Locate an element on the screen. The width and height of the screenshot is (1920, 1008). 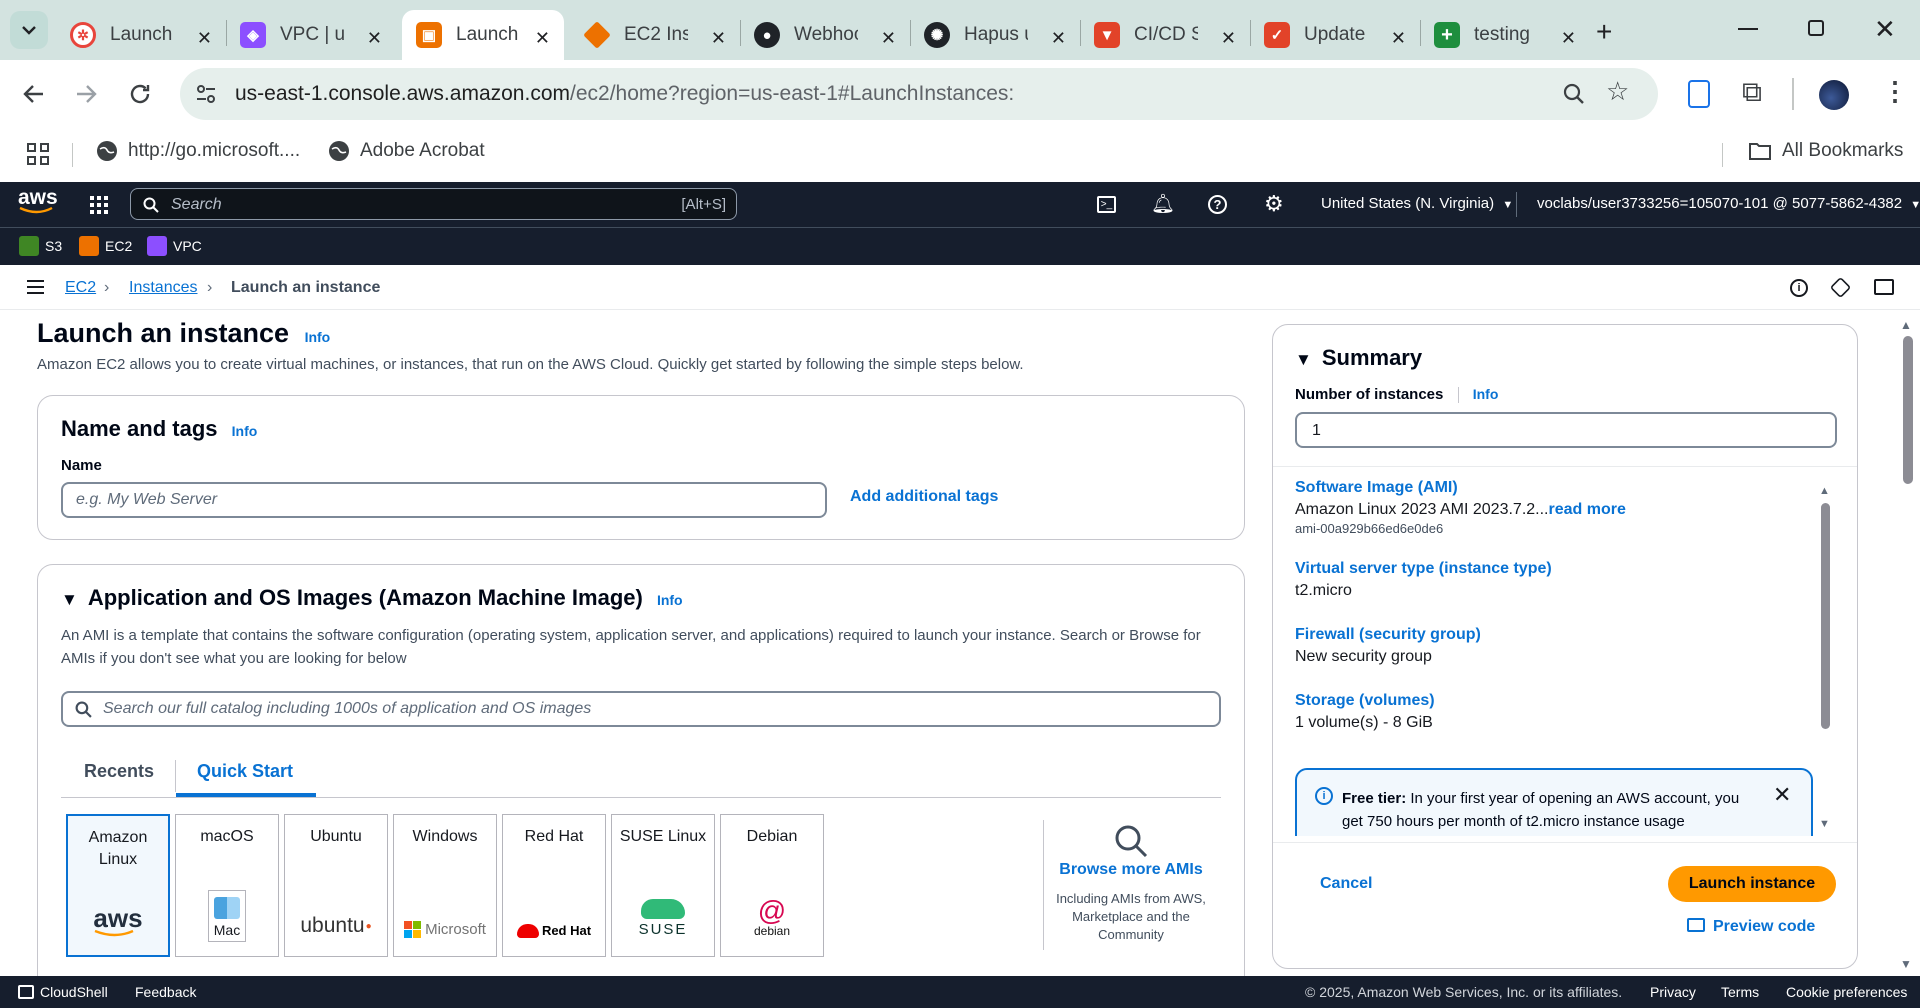
zoom-icon is located at coordinates (1574, 94).